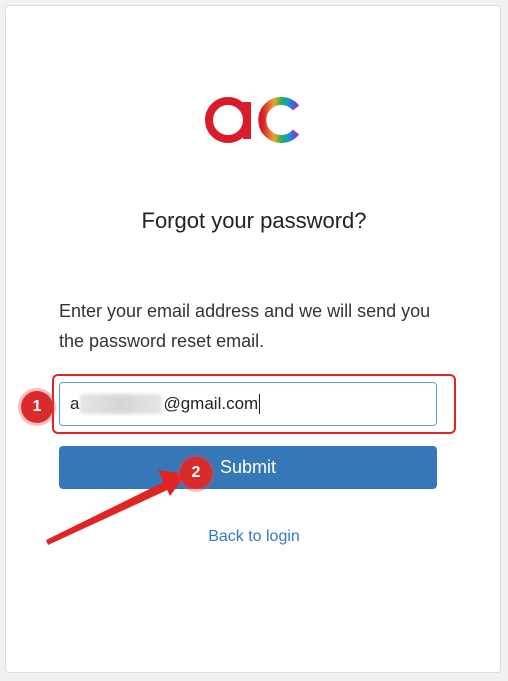 The height and width of the screenshot is (681, 508). I want to click on back-to-login-link: Back to login, so click(254, 537).